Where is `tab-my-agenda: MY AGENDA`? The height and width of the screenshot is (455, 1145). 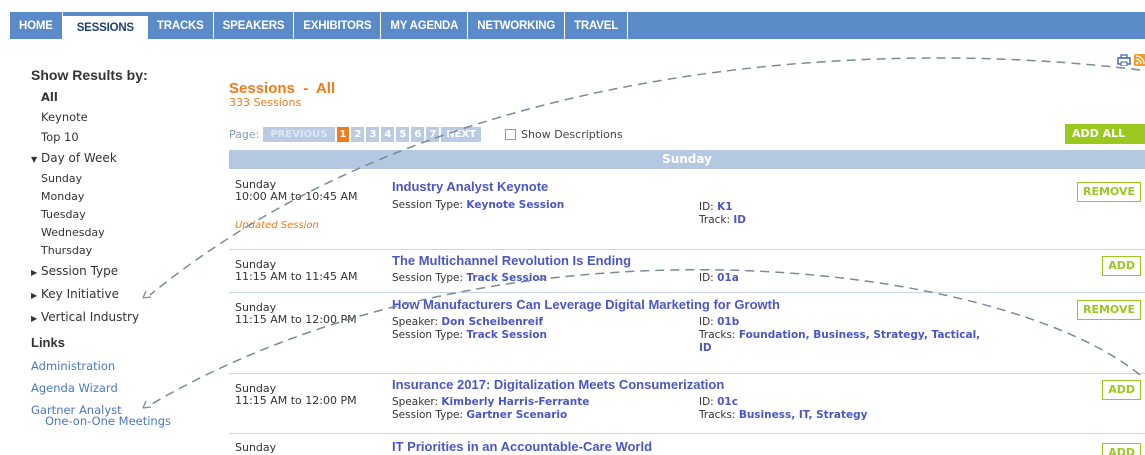 tab-my-agenda: MY AGENDA is located at coordinates (425, 25).